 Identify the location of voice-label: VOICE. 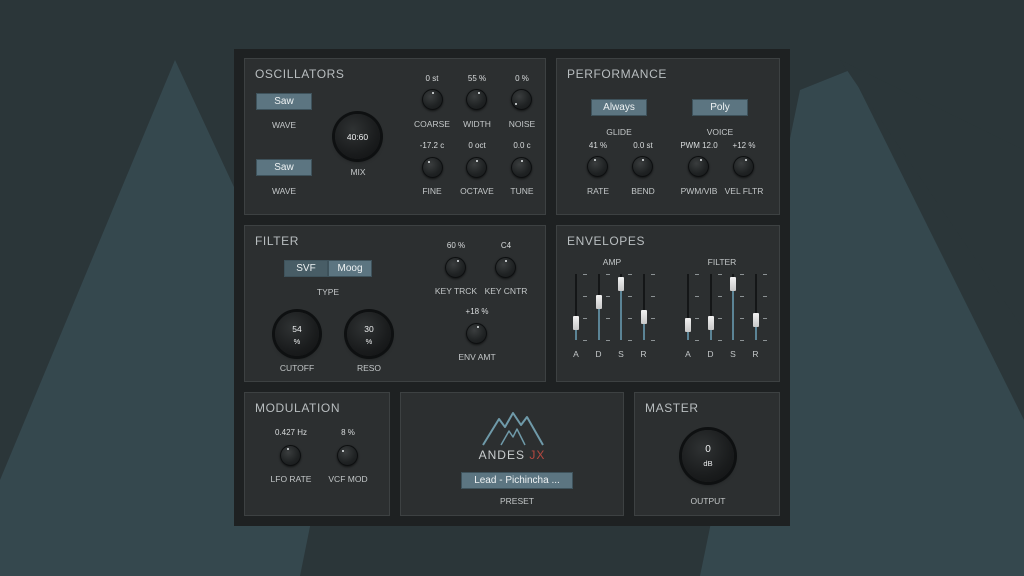
(720, 132).